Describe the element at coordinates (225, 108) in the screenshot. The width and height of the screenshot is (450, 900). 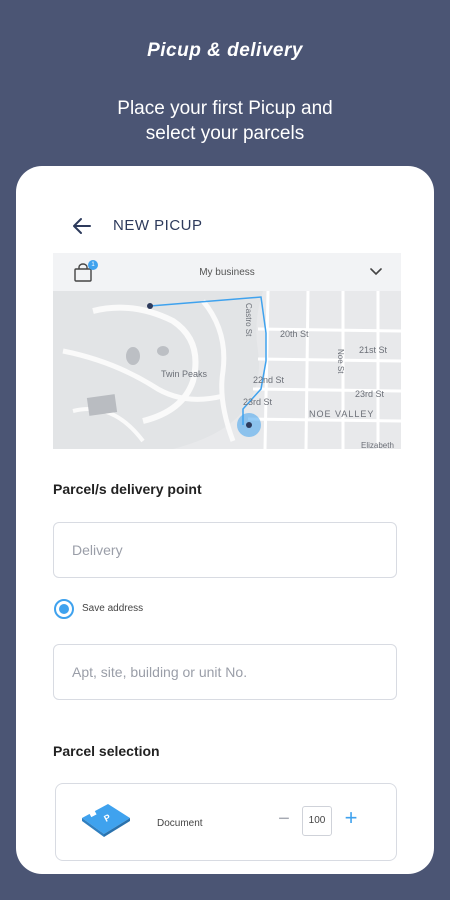
I see `hero-subtitle-line1: Place your first Picup and` at that location.